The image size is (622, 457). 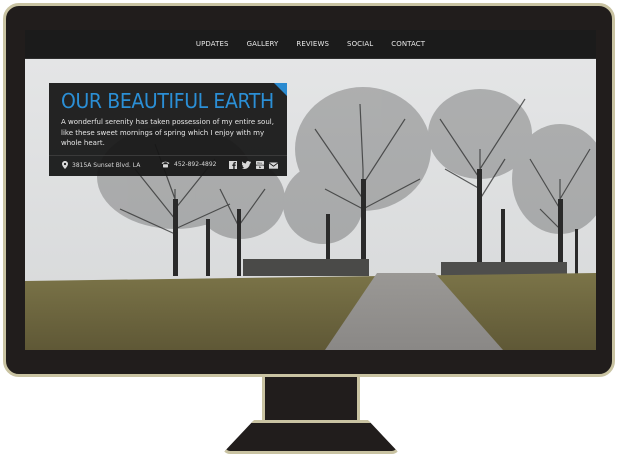 What do you see at coordinates (195, 164) in the screenshot?
I see `phone-text: 452-892-4892` at bounding box center [195, 164].